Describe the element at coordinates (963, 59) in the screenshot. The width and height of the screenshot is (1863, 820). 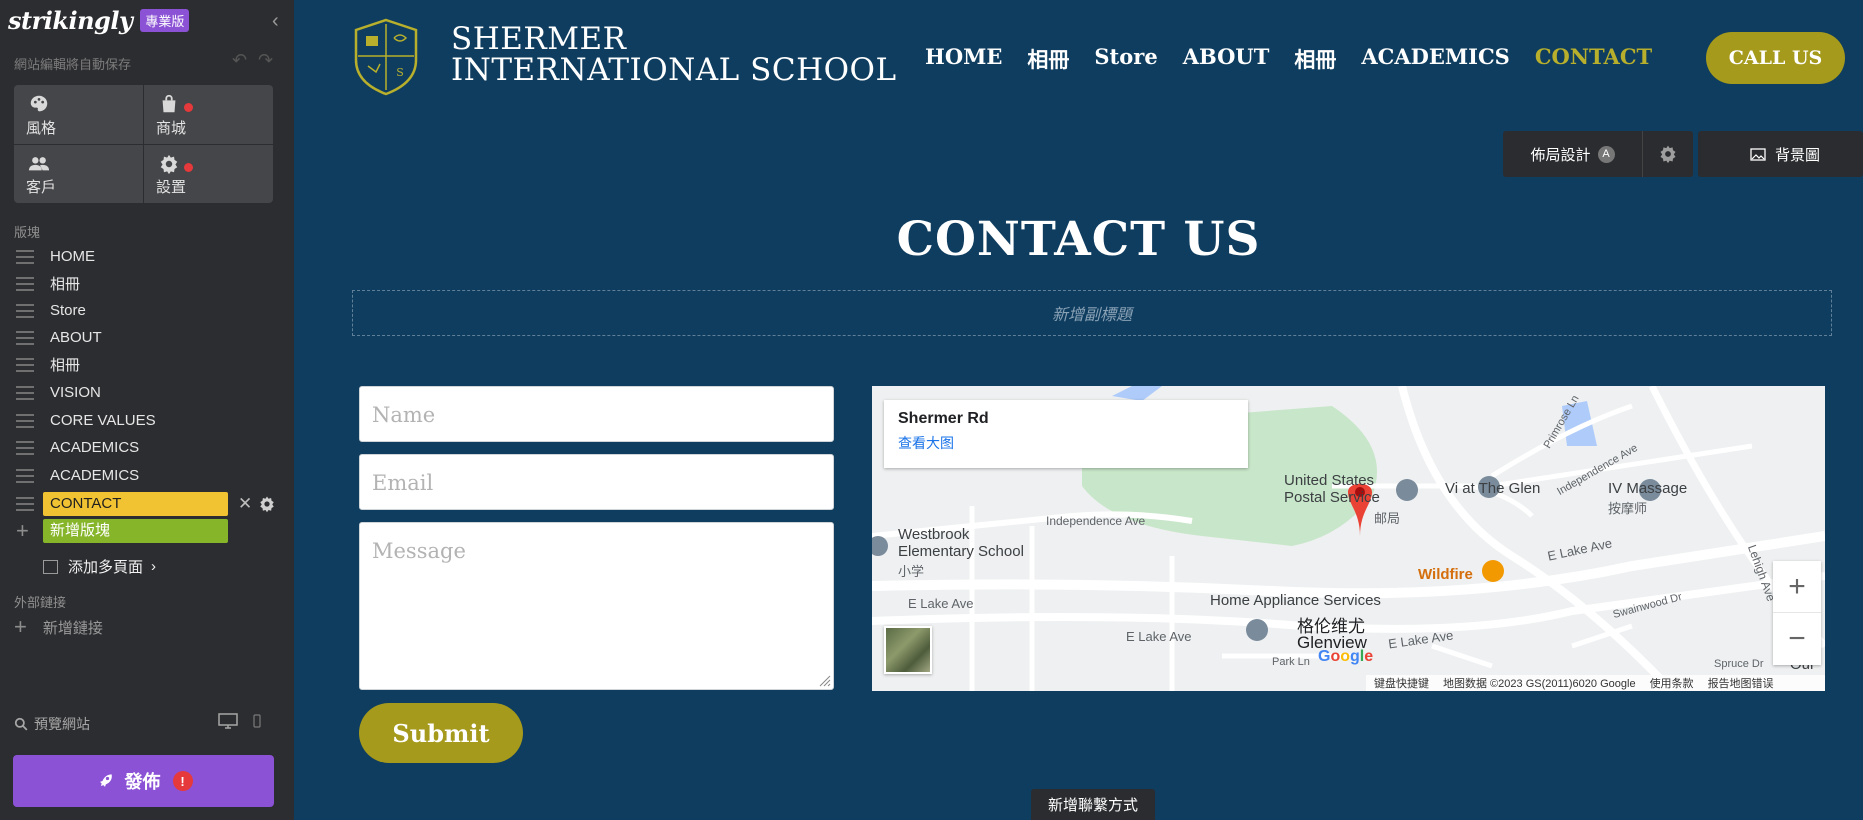
I see `nav-home: HOME` at that location.